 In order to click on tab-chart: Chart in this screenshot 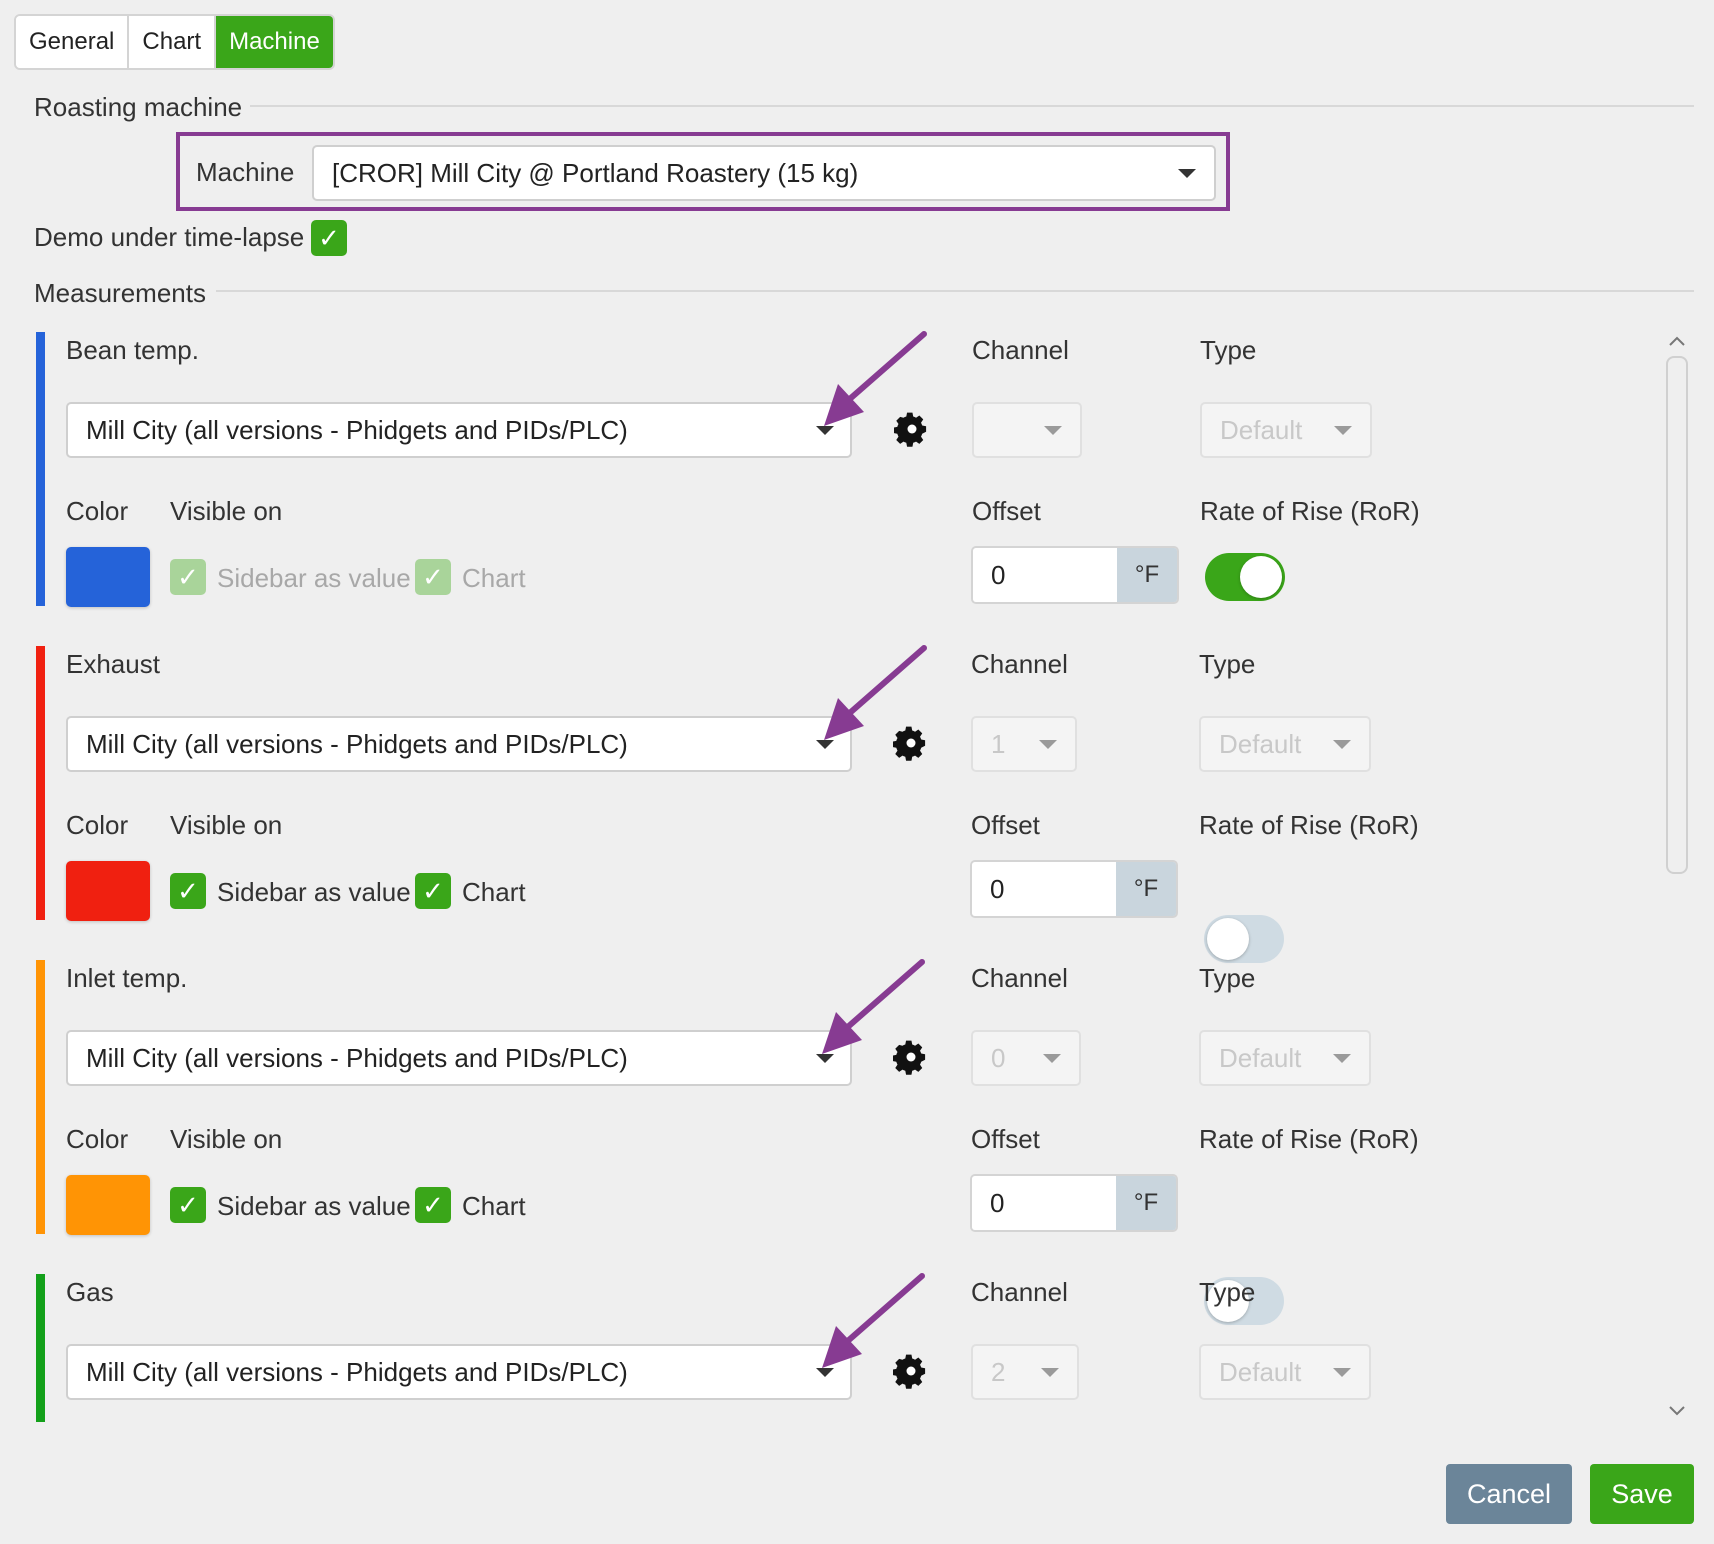, I will do `click(173, 42)`.